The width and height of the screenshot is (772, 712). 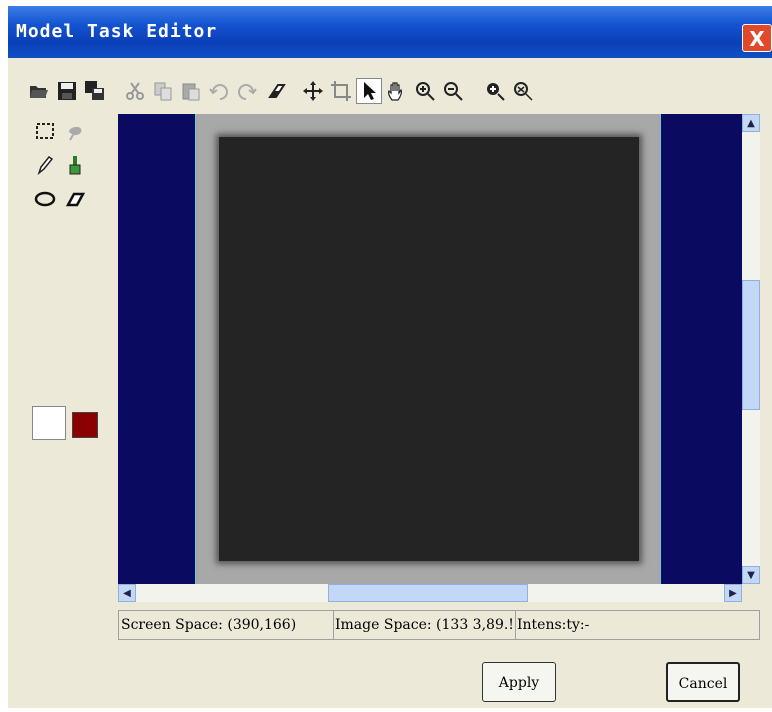 What do you see at coordinates (67, 91) in the screenshot?
I see `save-icon` at bounding box center [67, 91].